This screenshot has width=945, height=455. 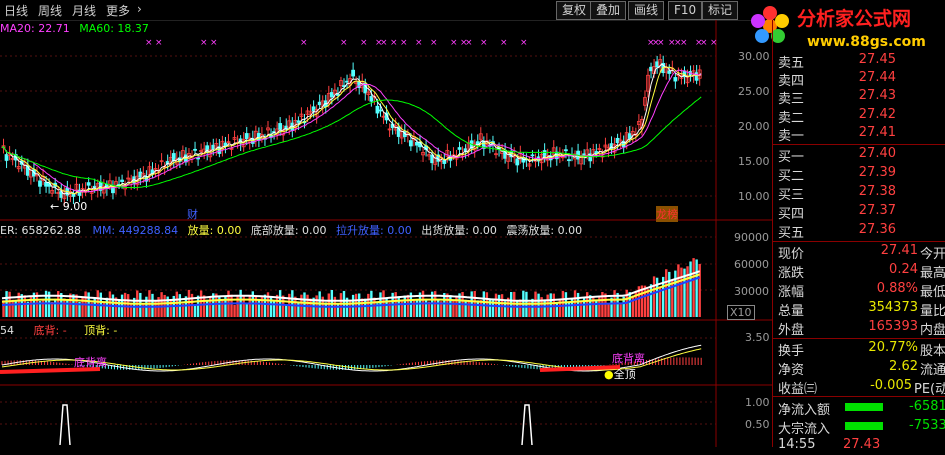 What do you see at coordinates (859, 79) in the screenshot?
I see `ask-row-4: 卖四 27.44` at bounding box center [859, 79].